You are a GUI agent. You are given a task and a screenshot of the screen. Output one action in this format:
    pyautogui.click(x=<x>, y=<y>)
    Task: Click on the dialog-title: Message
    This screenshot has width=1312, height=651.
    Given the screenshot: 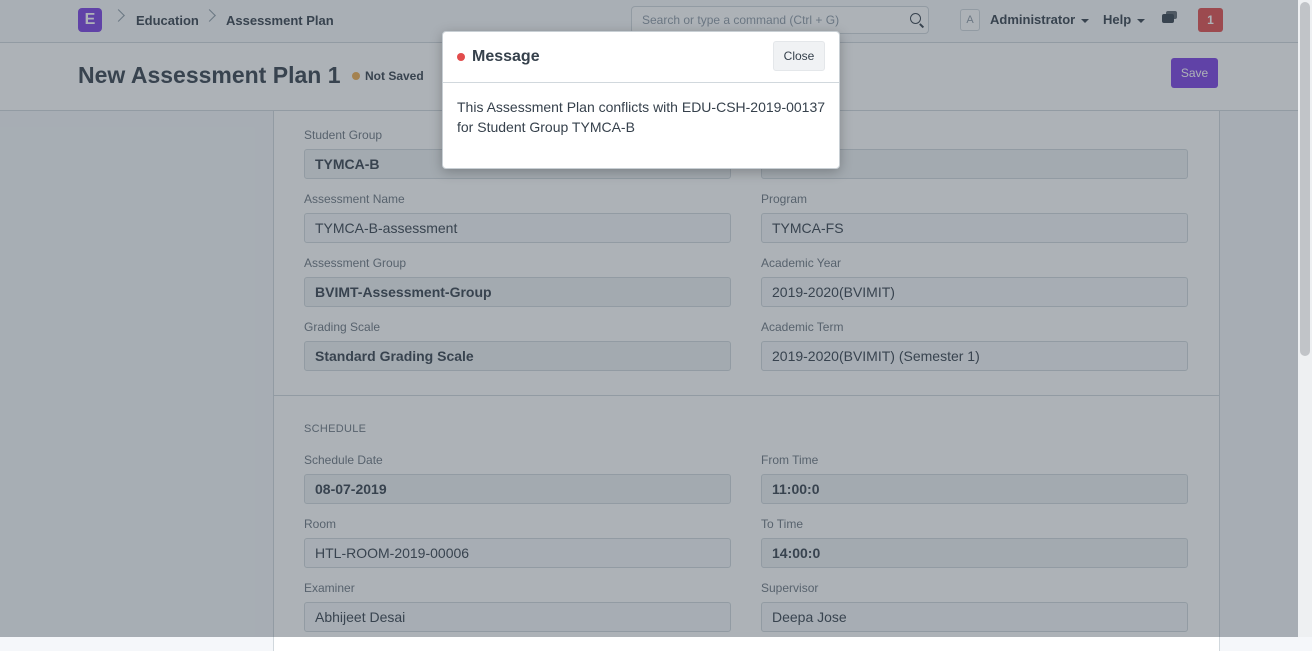 What is the action you would take?
    pyautogui.click(x=506, y=56)
    